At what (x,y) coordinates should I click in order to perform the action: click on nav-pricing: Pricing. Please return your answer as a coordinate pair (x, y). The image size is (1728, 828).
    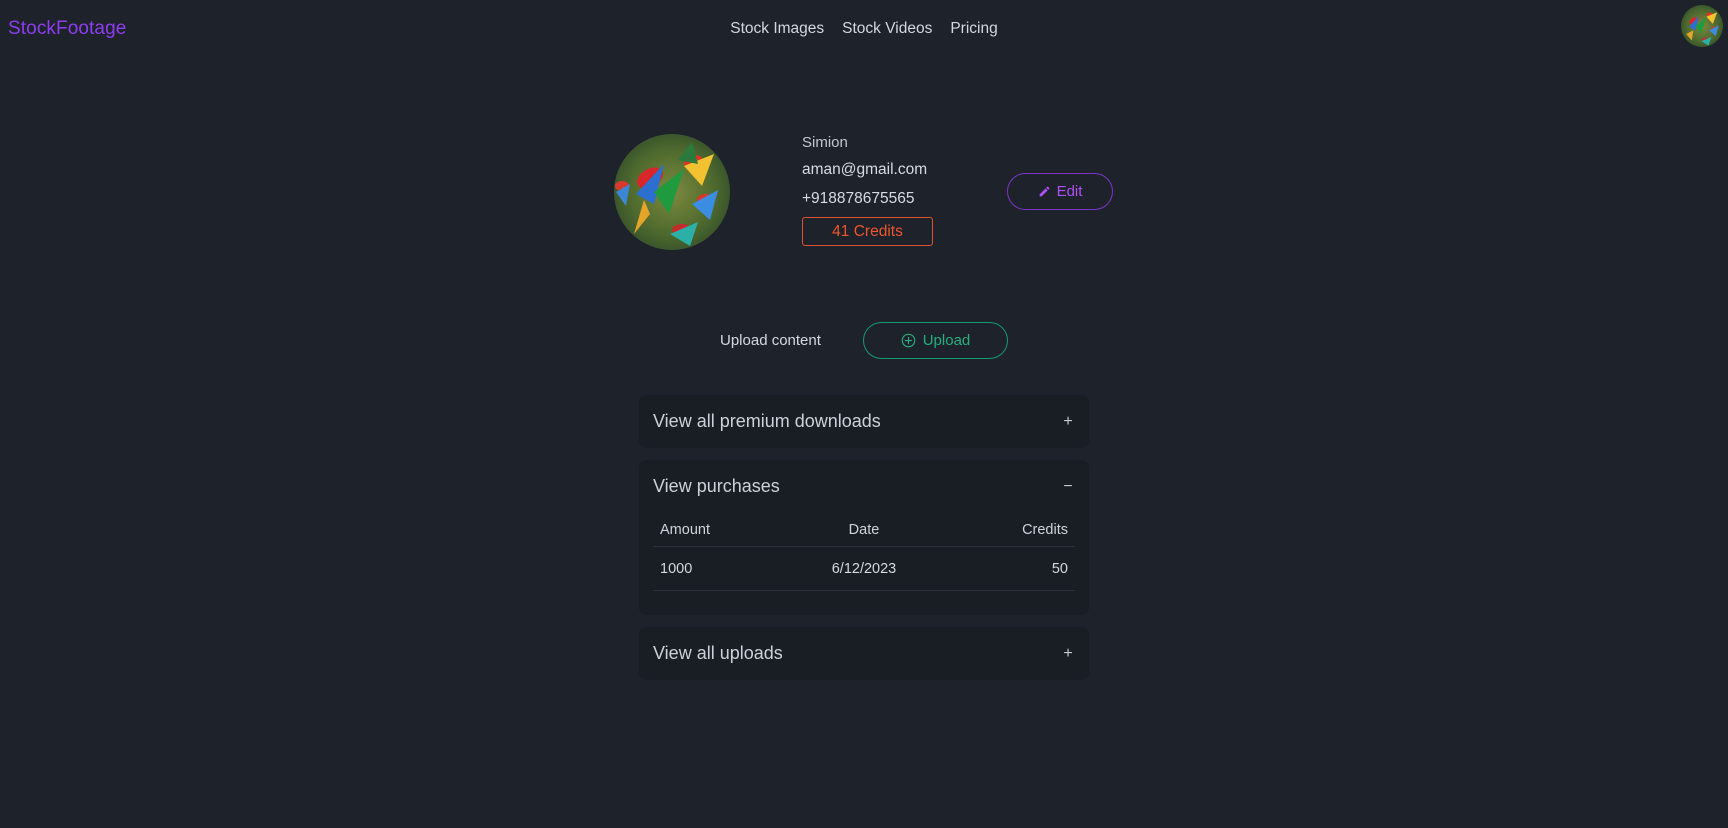
    Looking at the image, I should click on (973, 29).